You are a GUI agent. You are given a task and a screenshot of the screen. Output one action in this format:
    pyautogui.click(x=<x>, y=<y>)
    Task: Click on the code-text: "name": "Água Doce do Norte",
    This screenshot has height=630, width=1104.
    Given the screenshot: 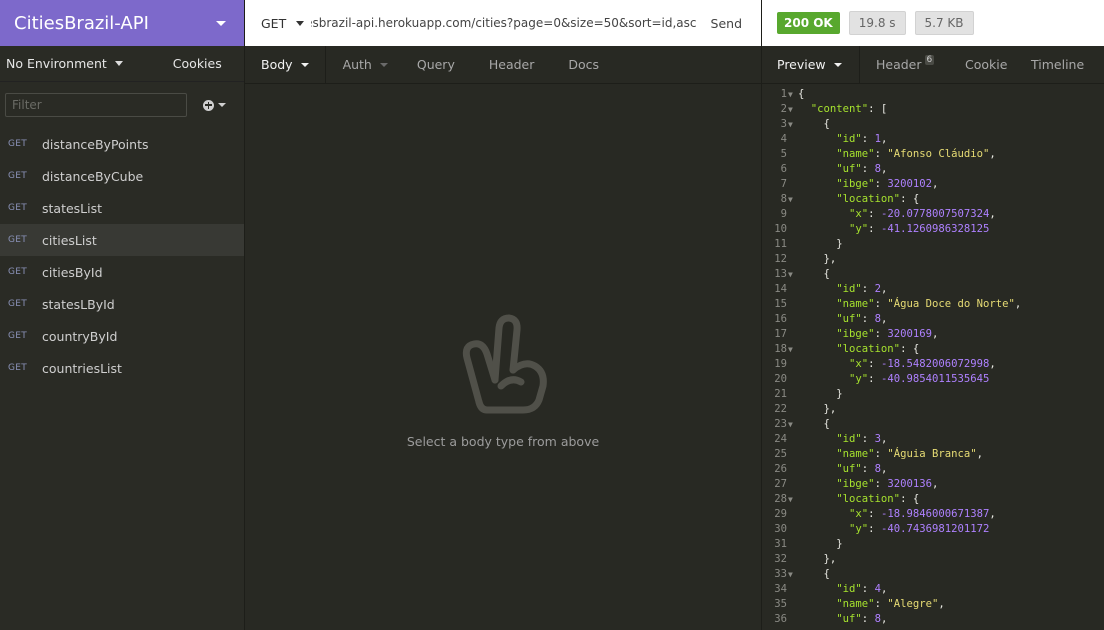 What is the action you would take?
    pyautogui.click(x=909, y=304)
    